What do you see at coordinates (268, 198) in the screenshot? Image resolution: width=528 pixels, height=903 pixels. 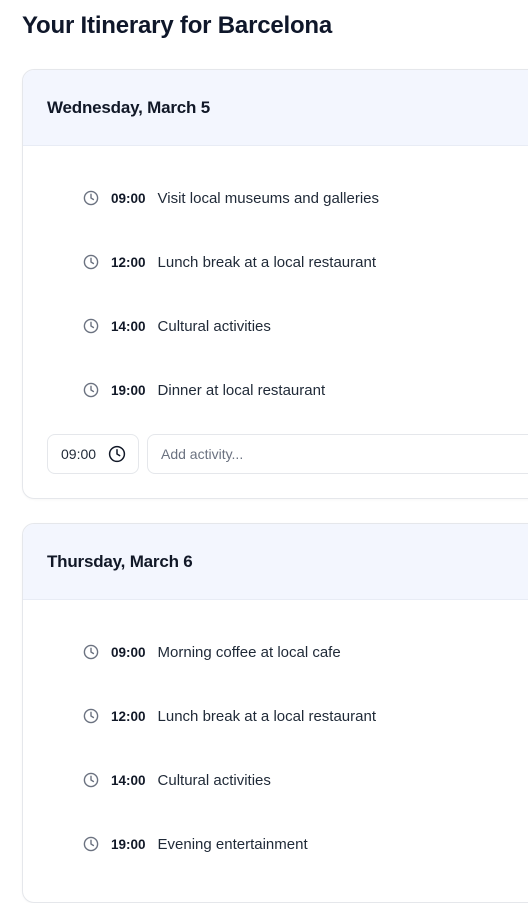 I see `activity-description: Visit local museums and galleries` at bounding box center [268, 198].